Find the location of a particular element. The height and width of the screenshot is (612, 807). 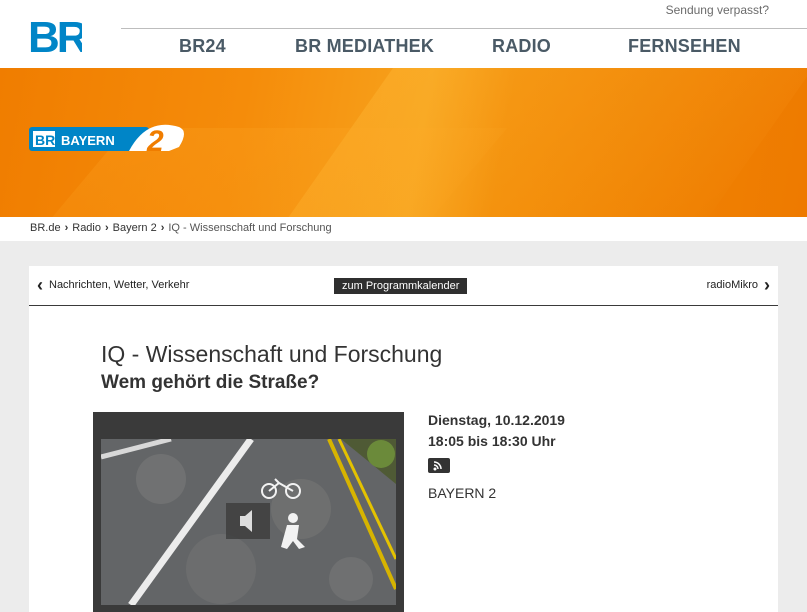

svg-text: BAYERN is located at coordinates (88, 140).